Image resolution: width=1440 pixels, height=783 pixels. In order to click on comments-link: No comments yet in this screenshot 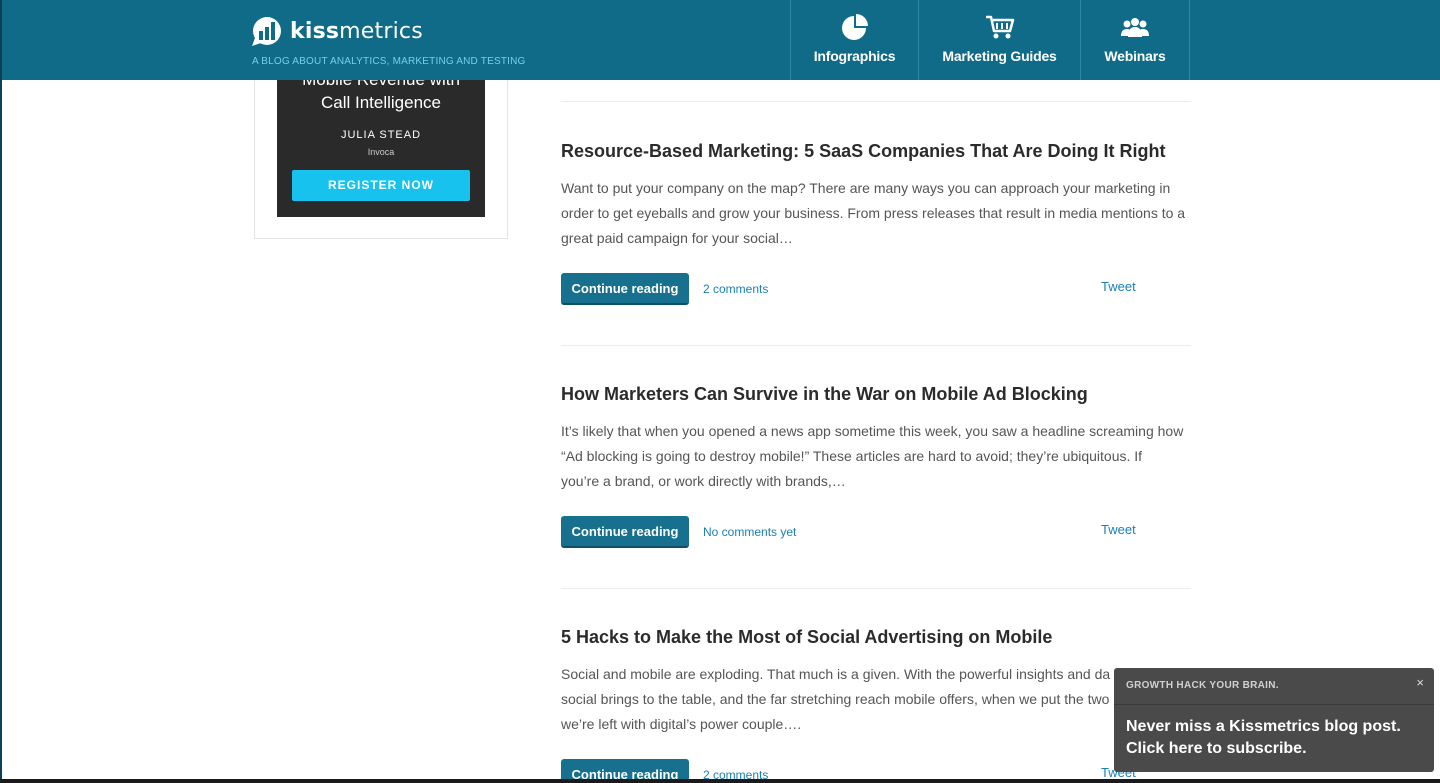, I will do `click(749, 532)`.